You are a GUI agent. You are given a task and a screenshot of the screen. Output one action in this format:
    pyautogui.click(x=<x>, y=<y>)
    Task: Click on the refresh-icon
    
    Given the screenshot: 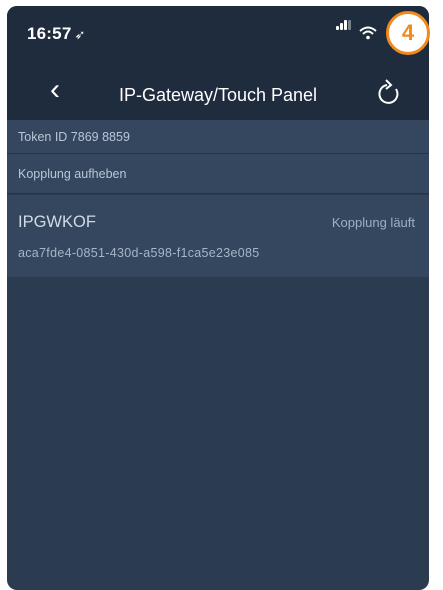 What is the action you would take?
    pyautogui.click(x=388, y=91)
    